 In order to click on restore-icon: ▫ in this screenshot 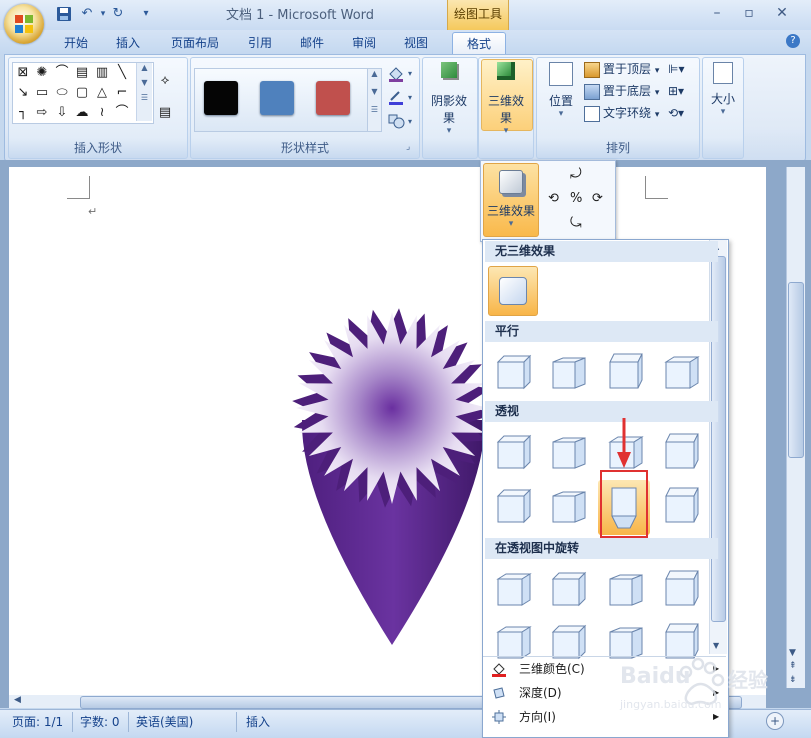, I will do `click(749, 13)`.